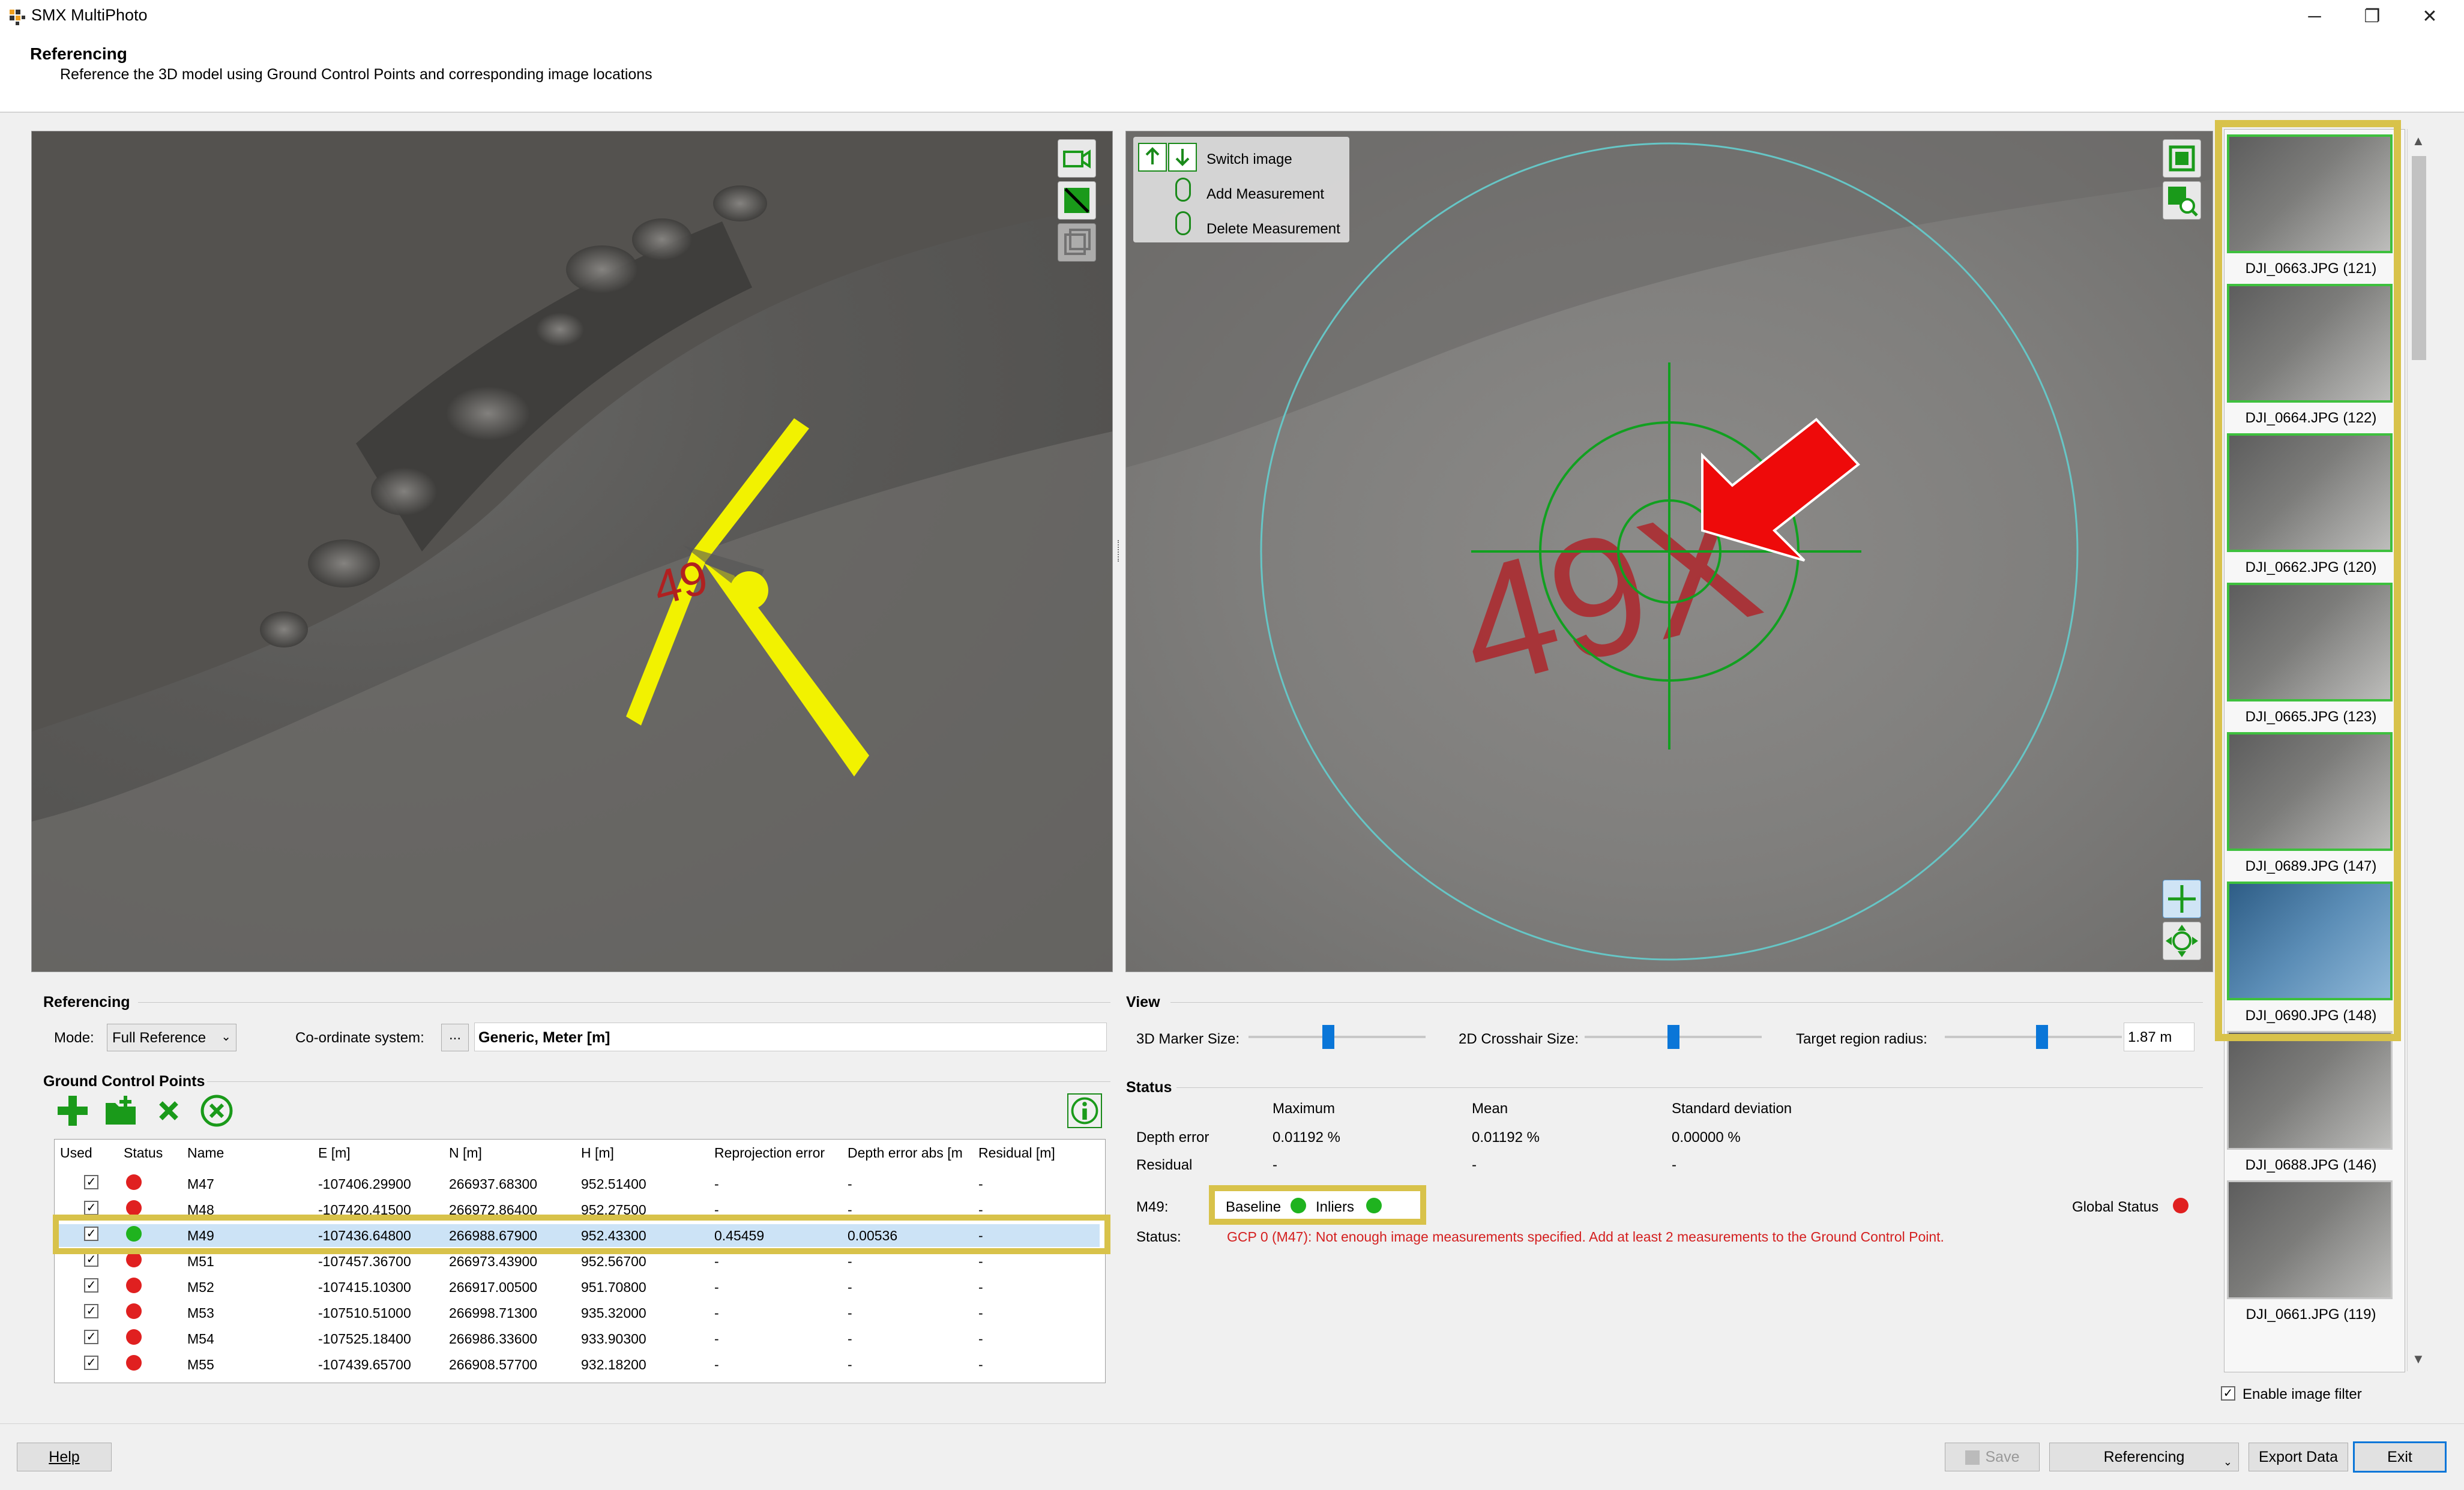 The width and height of the screenshot is (2464, 1490). What do you see at coordinates (168, 1110) in the screenshot?
I see `delete-gcp-icon` at bounding box center [168, 1110].